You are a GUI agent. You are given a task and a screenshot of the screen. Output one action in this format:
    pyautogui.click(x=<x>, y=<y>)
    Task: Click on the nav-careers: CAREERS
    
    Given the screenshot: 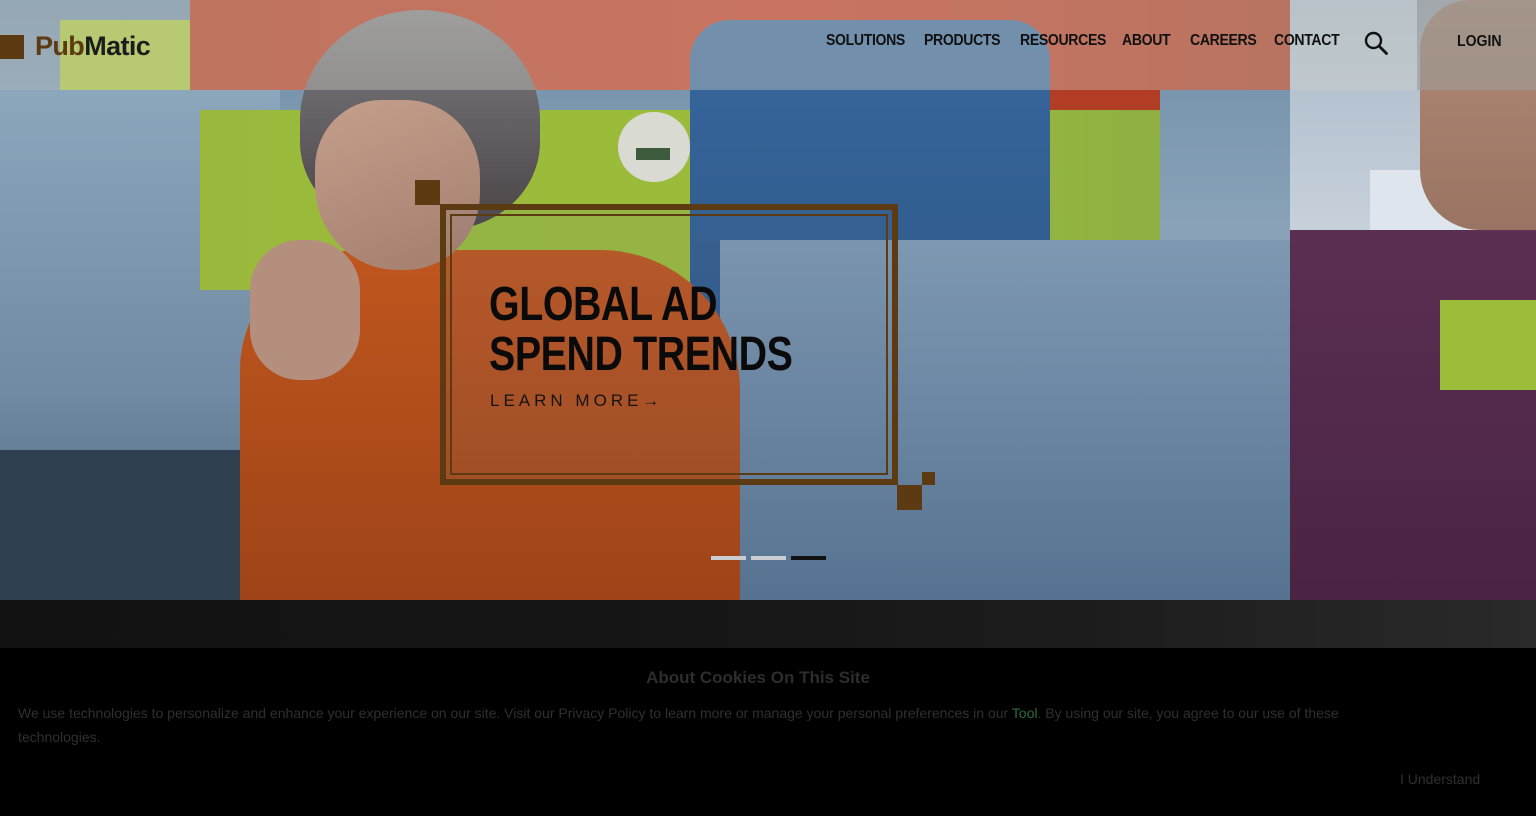 What is the action you would take?
    pyautogui.click(x=1223, y=41)
    